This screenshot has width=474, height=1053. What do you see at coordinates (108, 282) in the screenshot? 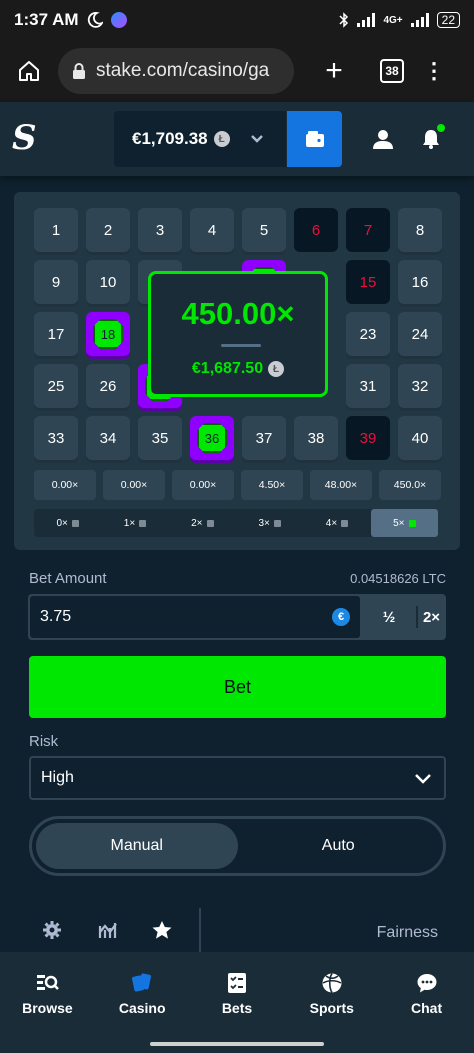
I see `keno-tile: 10` at bounding box center [108, 282].